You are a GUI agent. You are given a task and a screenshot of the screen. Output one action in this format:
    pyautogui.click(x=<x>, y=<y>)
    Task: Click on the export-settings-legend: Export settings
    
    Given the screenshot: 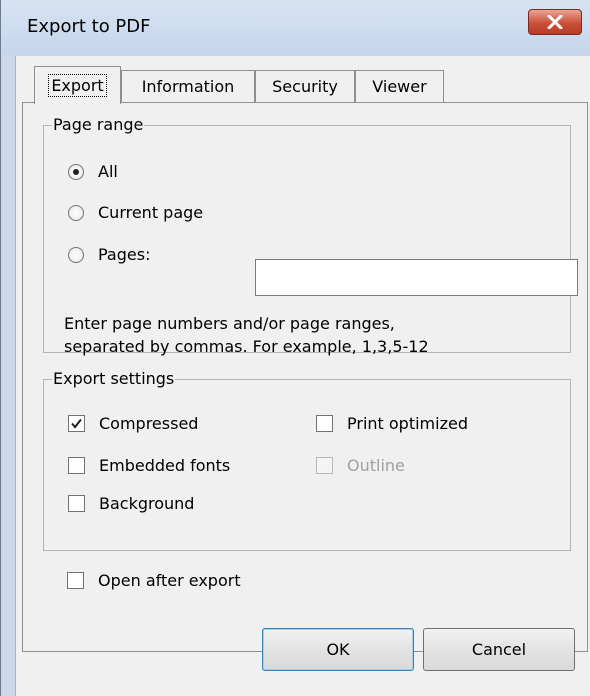 What is the action you would take?
    pyautogui.click(x=114, y=378)
    